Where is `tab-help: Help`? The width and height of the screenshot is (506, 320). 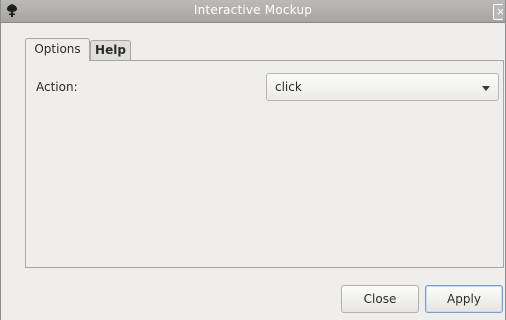
tab-help: Help is located at coordinates (110, 50).